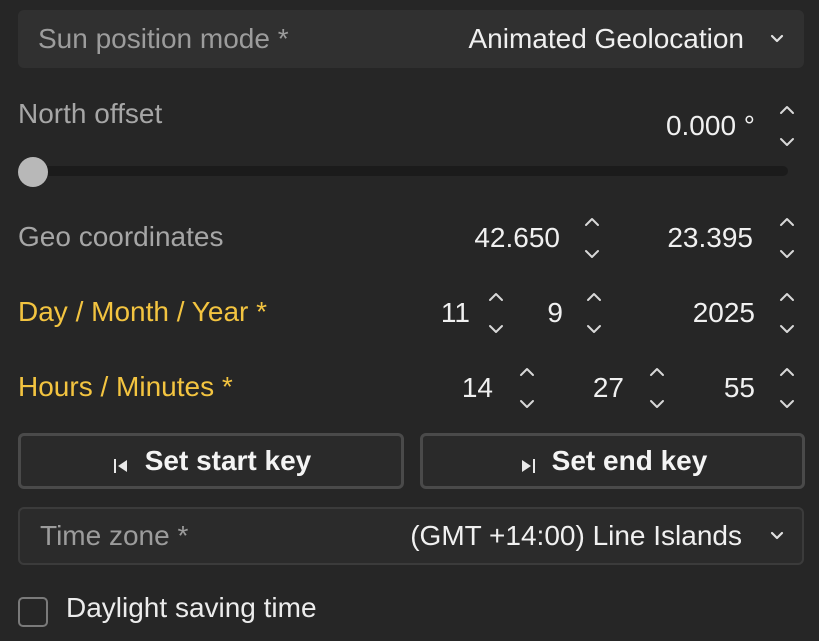 This screenshot has width=819, height=641. Describe the element at coordinates (724, 313) in the screenshot. I see `year-value: 2025` at that location.